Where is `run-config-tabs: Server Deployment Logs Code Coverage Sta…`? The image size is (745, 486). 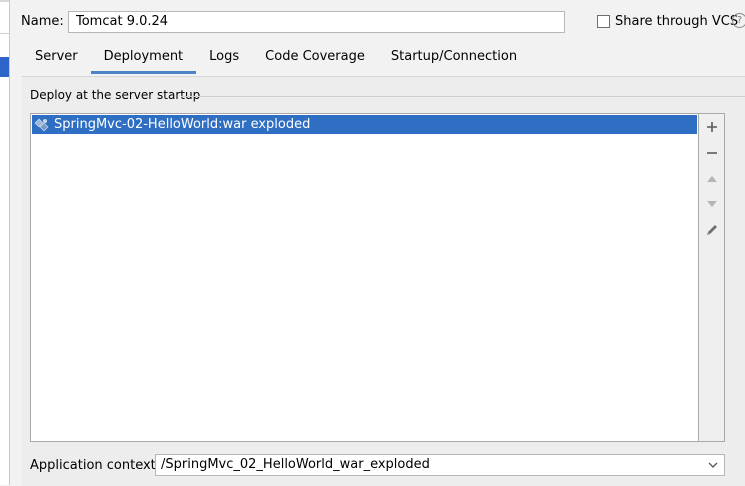 run-config-tabs: Server Deployment Logs Code Coverage Sta… is located at coordinates (276, 58).